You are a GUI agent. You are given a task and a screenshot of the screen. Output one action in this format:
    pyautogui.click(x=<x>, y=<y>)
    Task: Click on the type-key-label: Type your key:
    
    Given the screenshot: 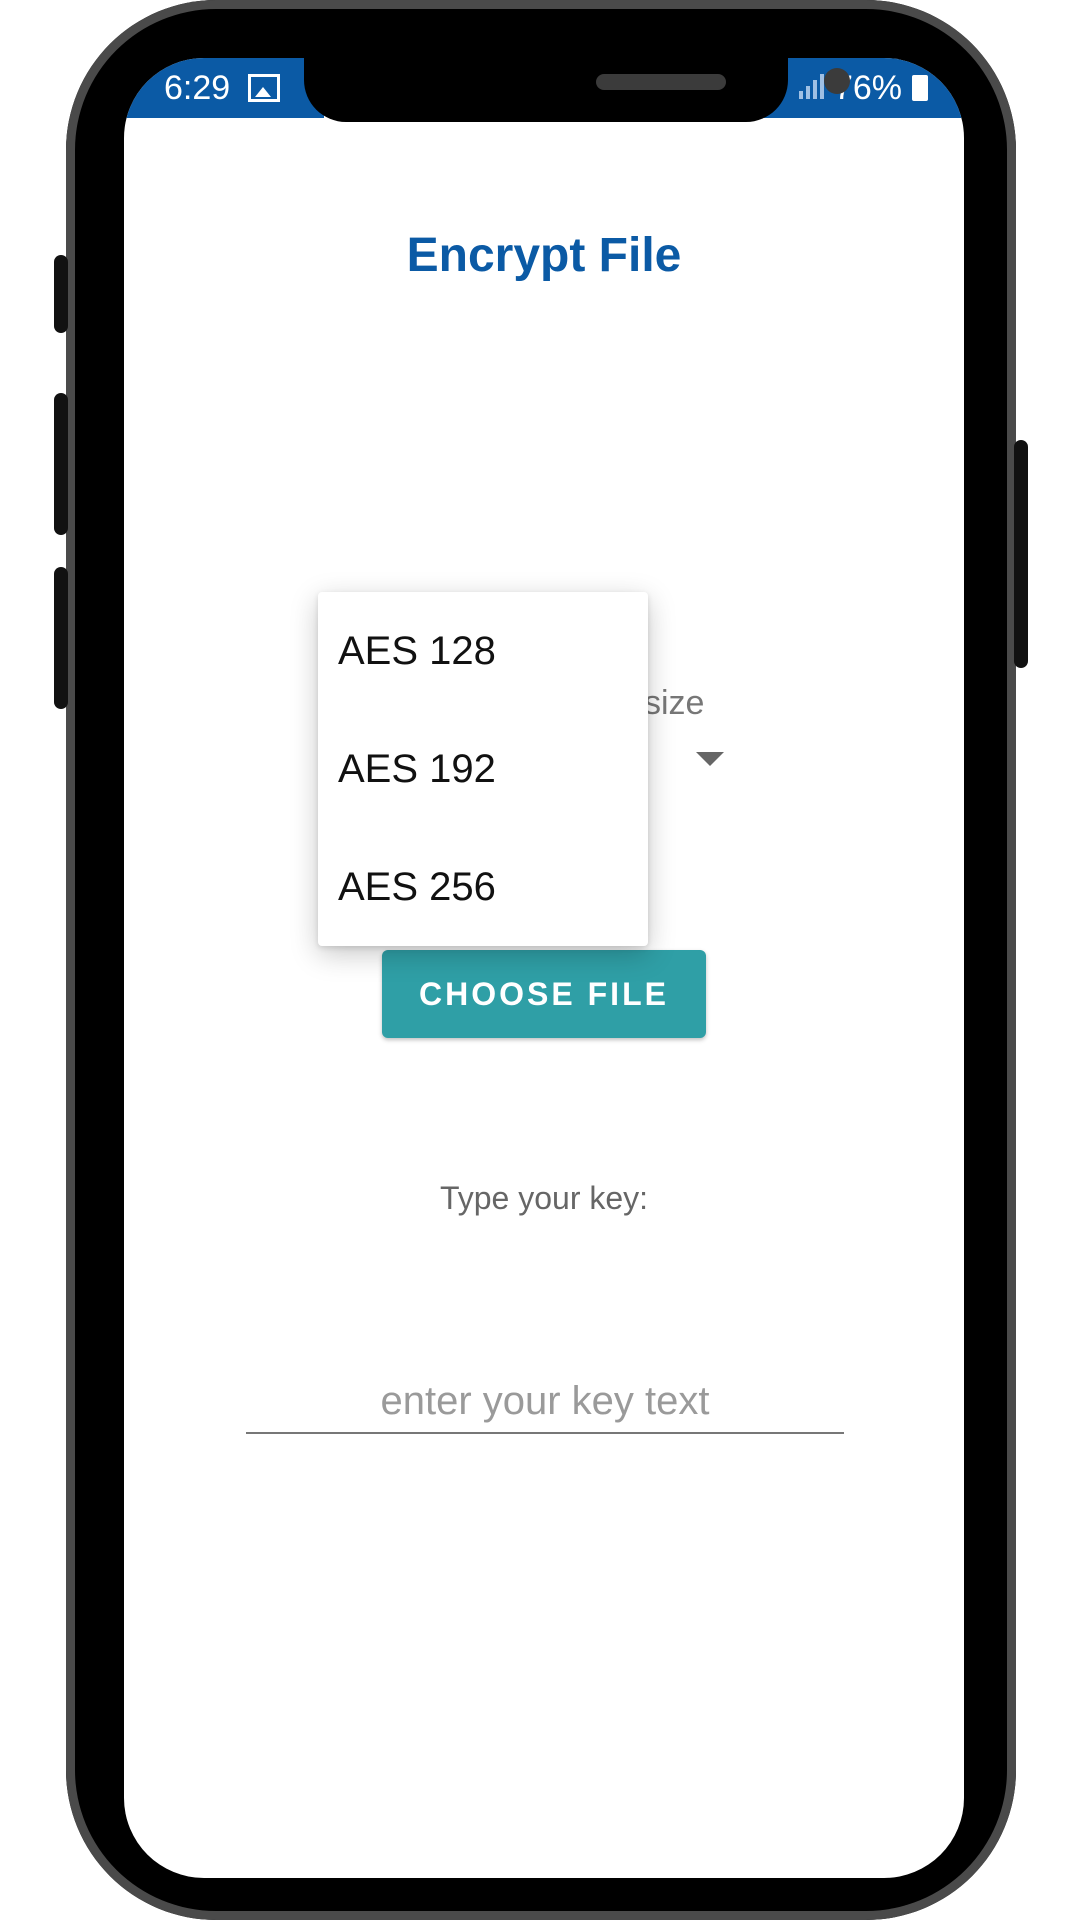 What is the action you would take?
    pyautogui.click(x=544, y=1198)
    